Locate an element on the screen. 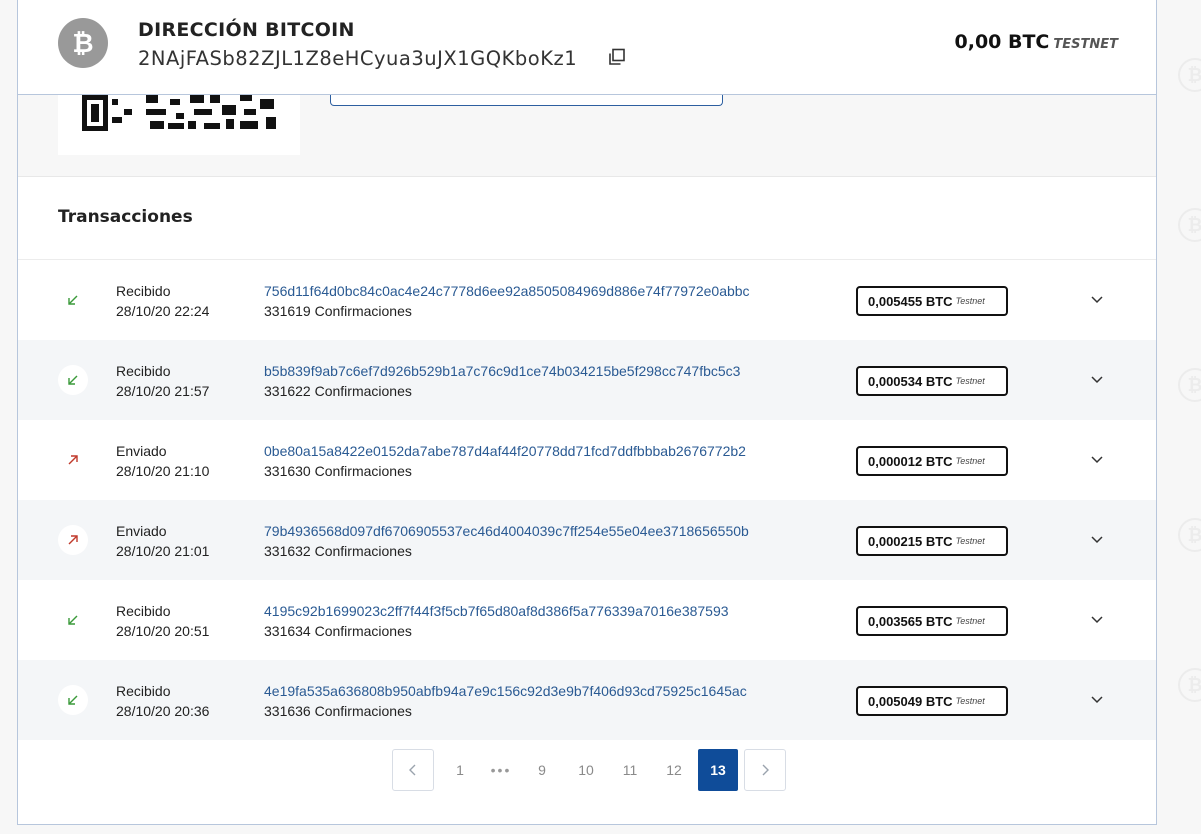 Image resolution: width=1201 pixels, height=834 pixels. qr-code-image is located at coordinates (179, 113).